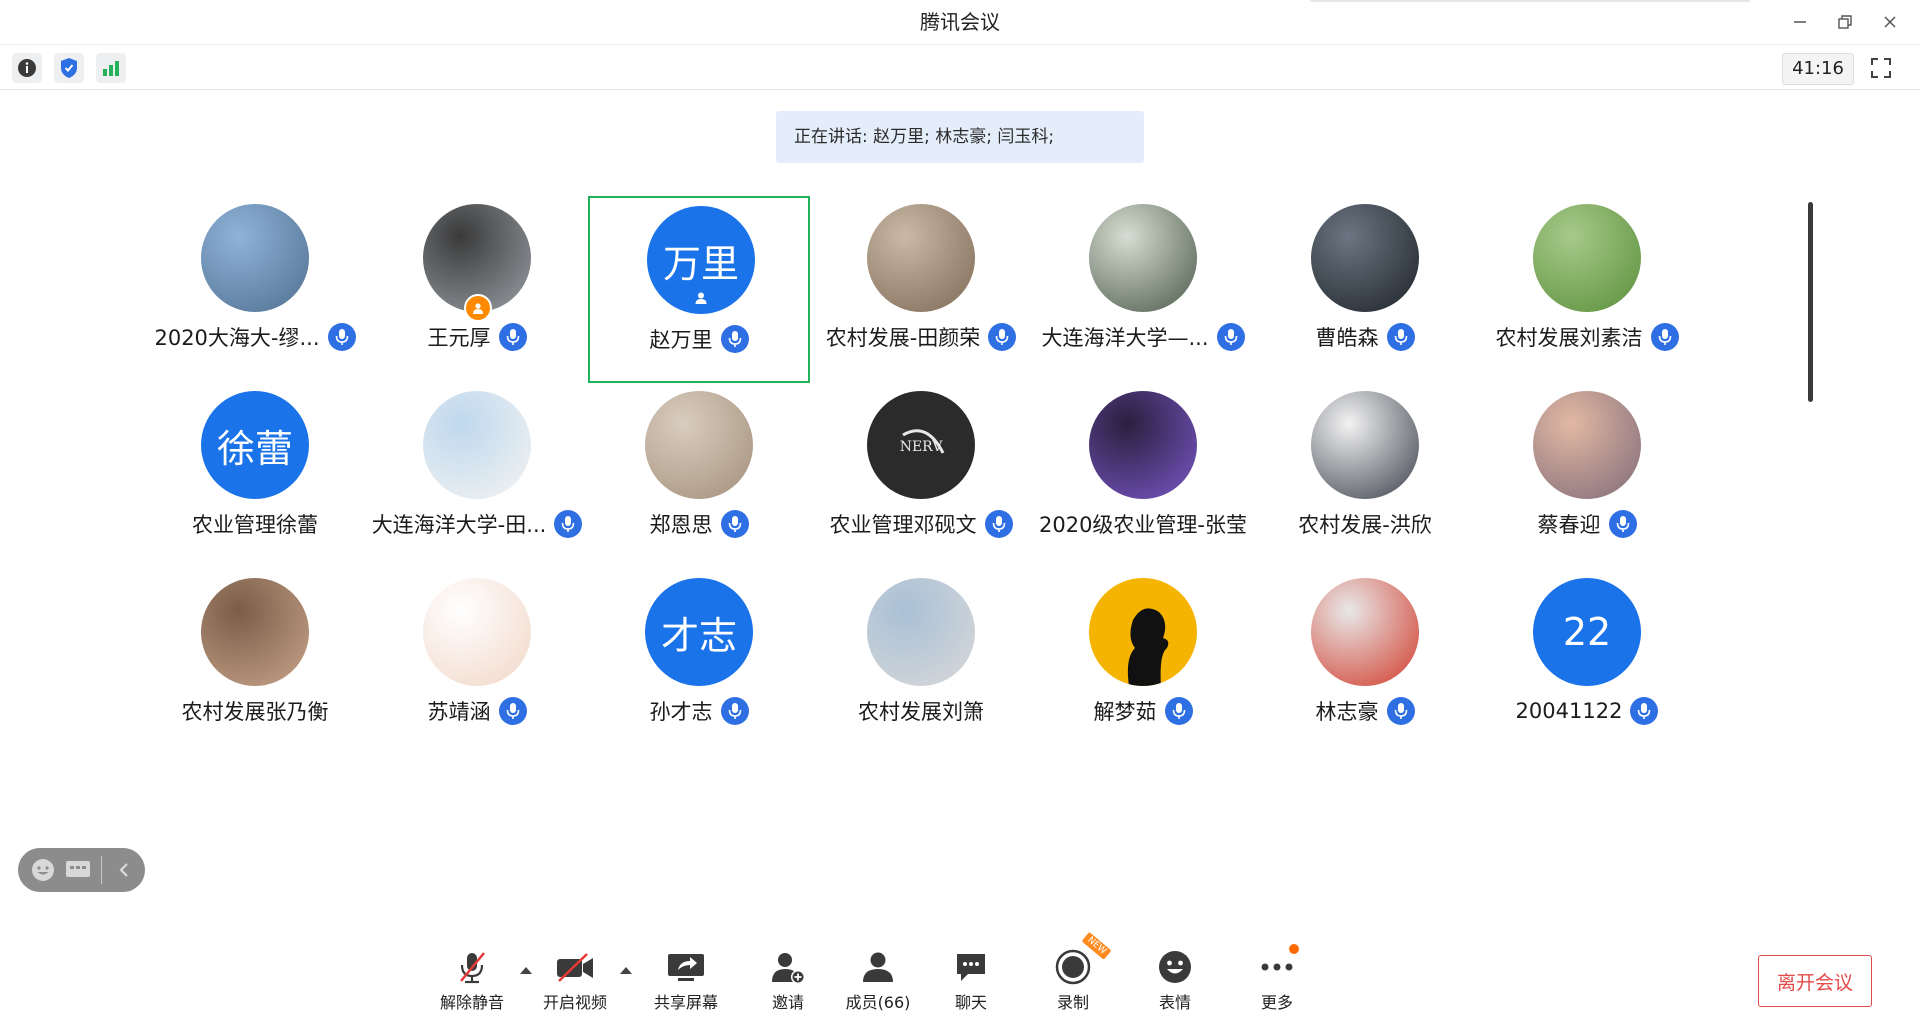 The width and height of the screenshot is (1920, 1017). What do you see at coordinates (471, 1002) in the screenshot?
I see `unmute-label: 解除静音` at bounding box center [471, 1002].